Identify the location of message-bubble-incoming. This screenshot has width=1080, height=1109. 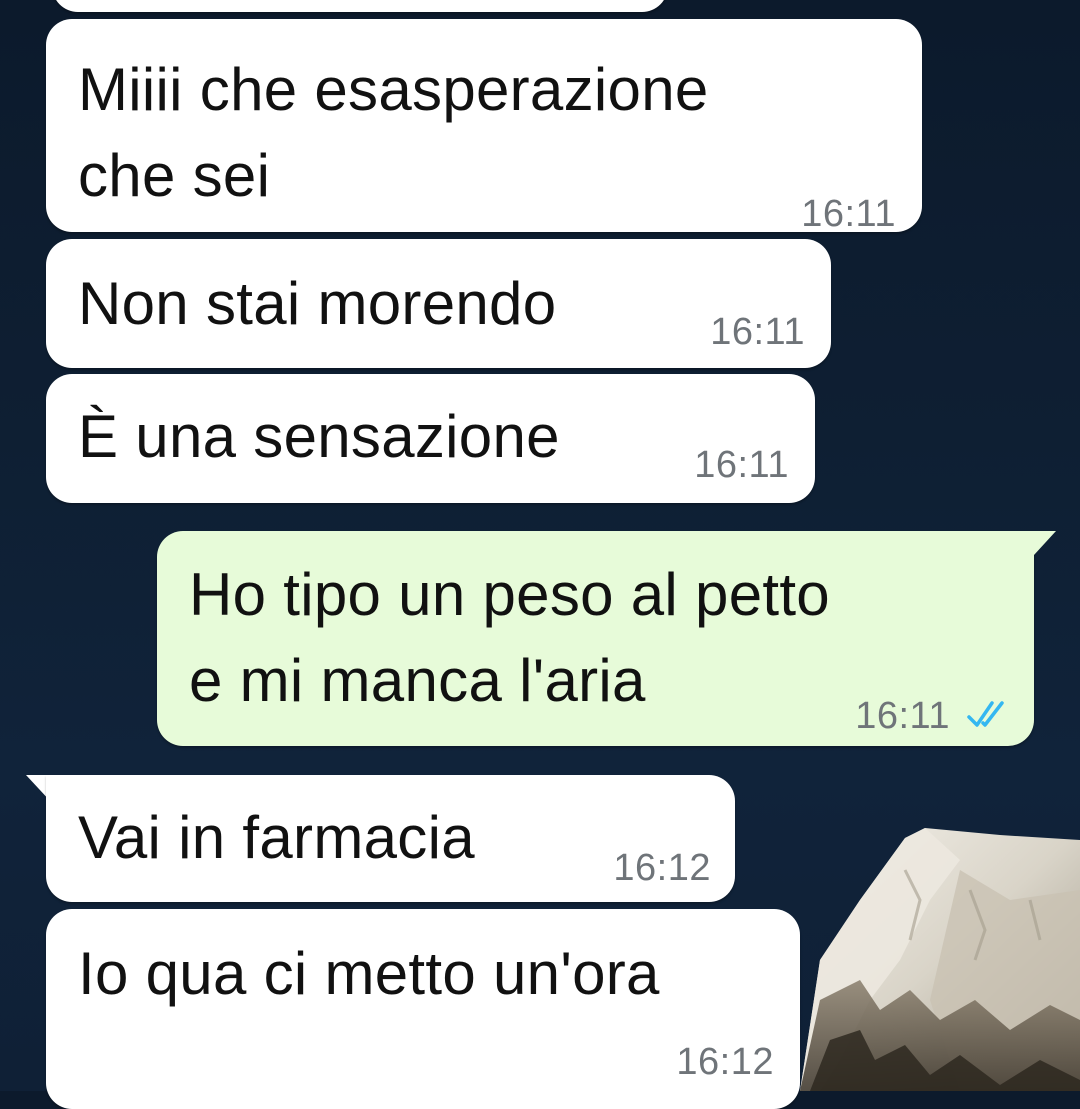
(360, 6).